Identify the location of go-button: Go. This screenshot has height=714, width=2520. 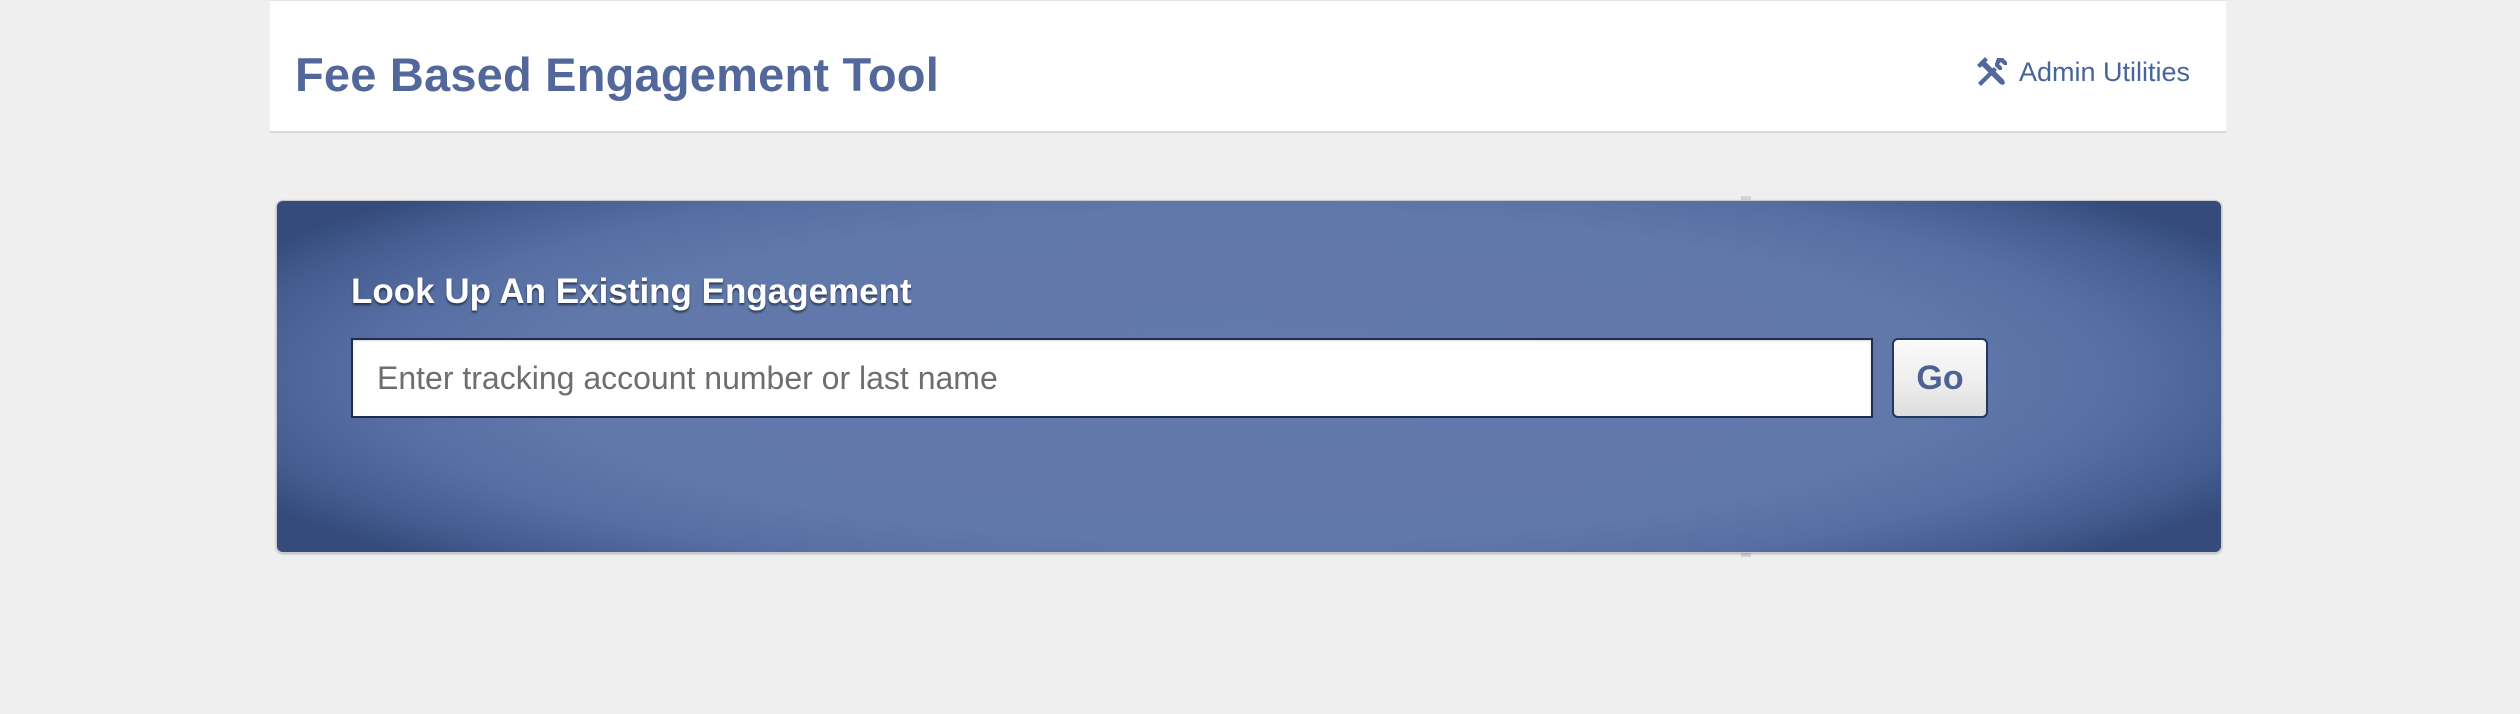
(1940, 378).